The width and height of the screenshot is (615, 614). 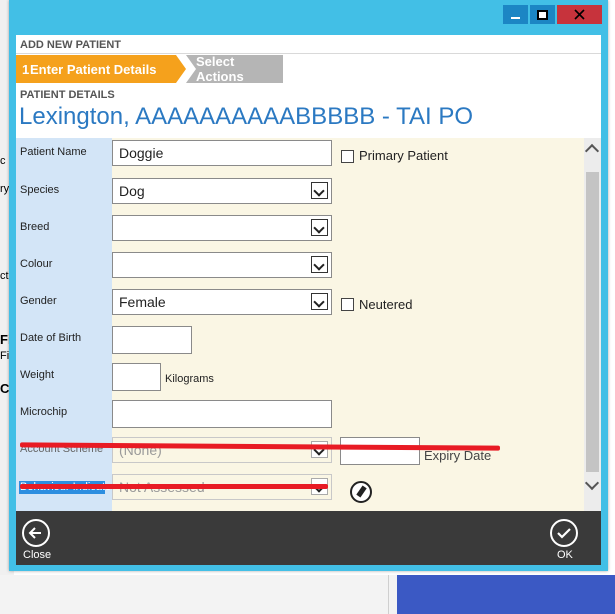 I want to click on divider, so click(x=308, y=53).